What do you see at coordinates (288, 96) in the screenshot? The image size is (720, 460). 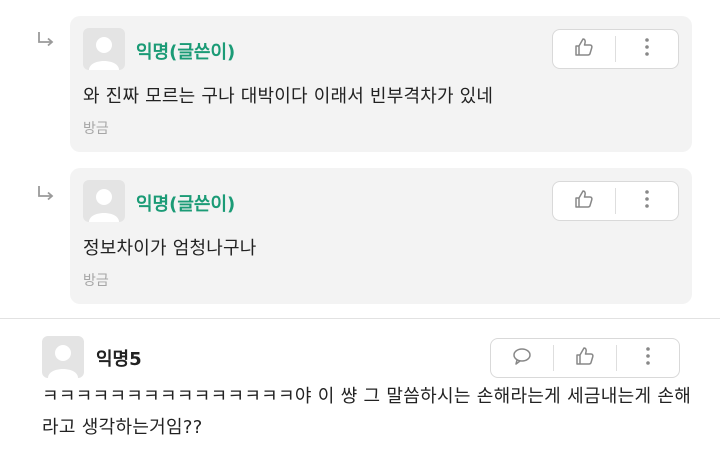 I see `reply-text: 와 진짜 모르는 구나 대박이다 이래서 빈부격차가 있네` at bounding box center [288, 96].